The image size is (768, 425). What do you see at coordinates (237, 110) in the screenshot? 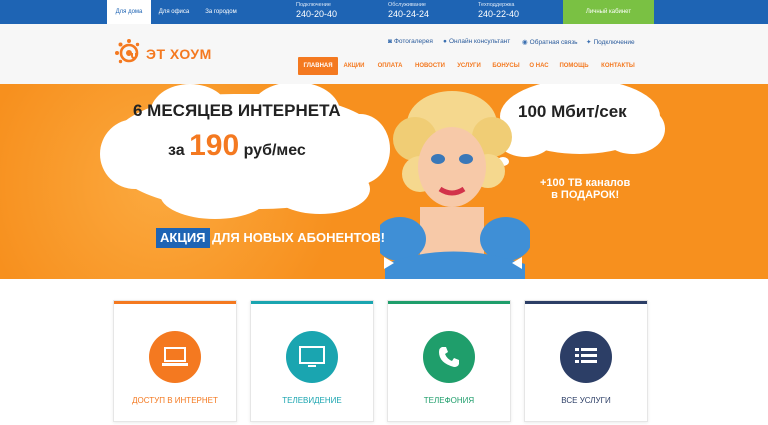
I see `banner-headline: 6 МЕСЯЦЕВ ИНТЕРНЕТА` at bounding box center [237, 110].